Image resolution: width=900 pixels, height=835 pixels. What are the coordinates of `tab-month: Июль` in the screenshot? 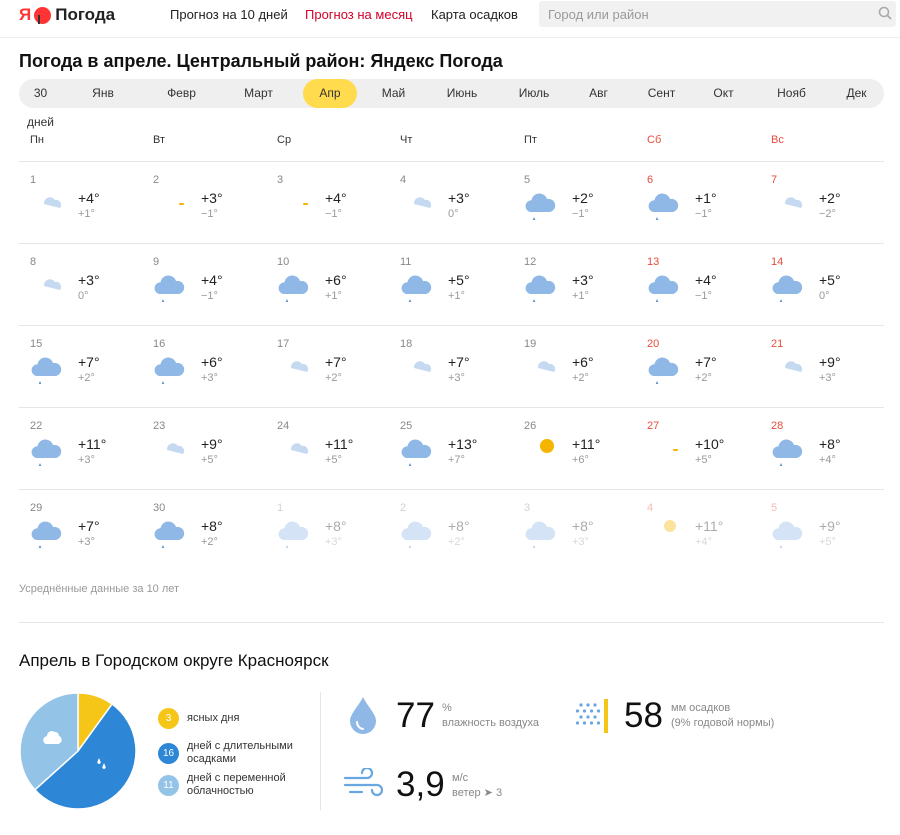 It's located at (534, 93).